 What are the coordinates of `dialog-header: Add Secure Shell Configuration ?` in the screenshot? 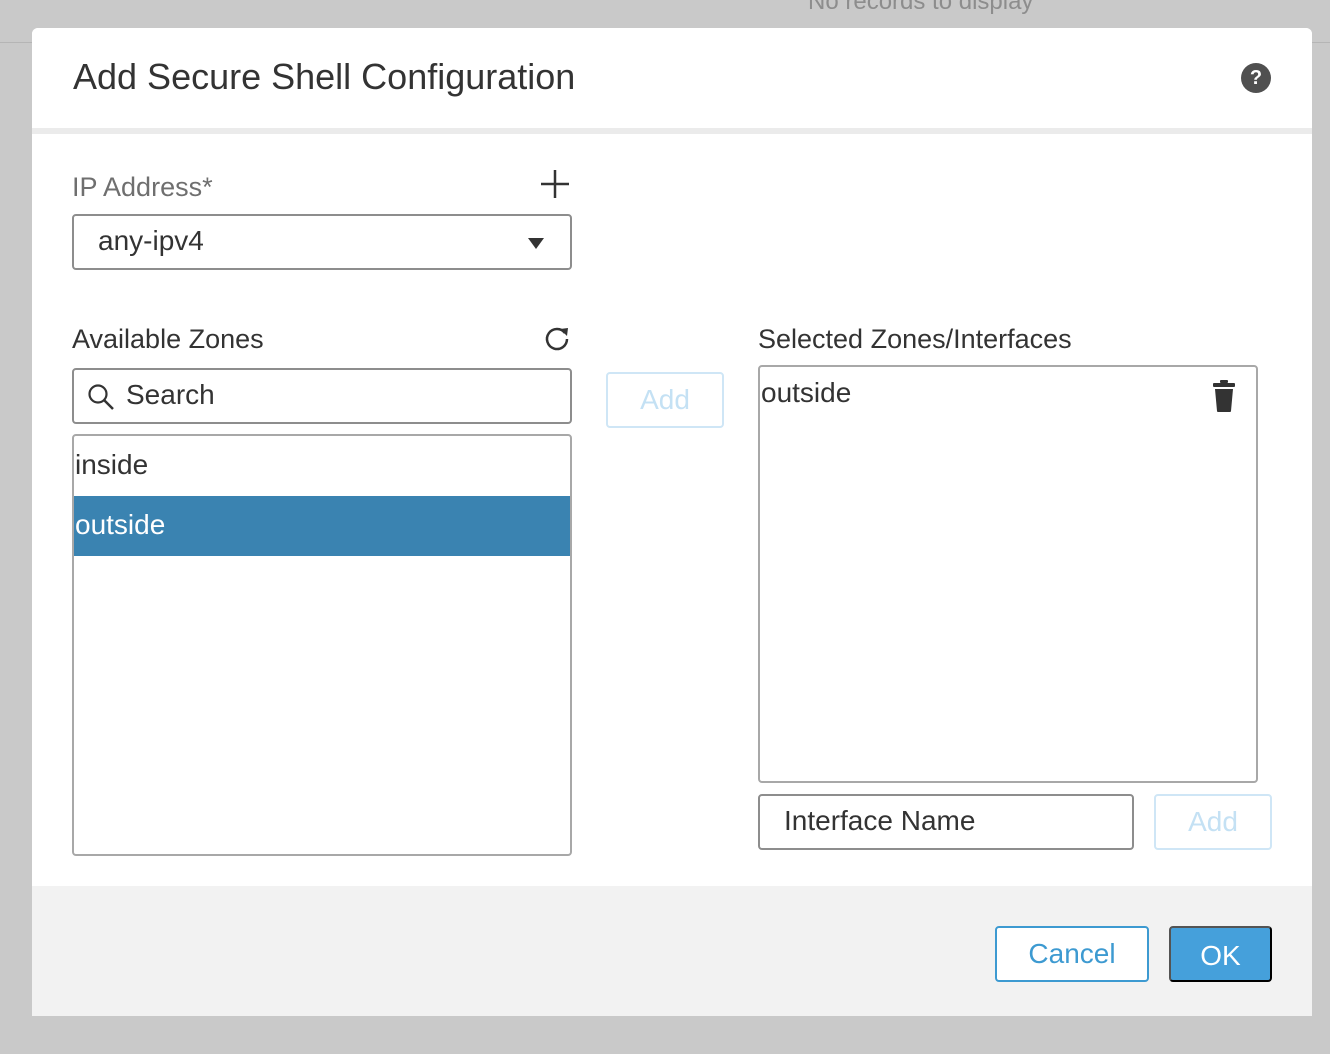 It's located at (672, 78).